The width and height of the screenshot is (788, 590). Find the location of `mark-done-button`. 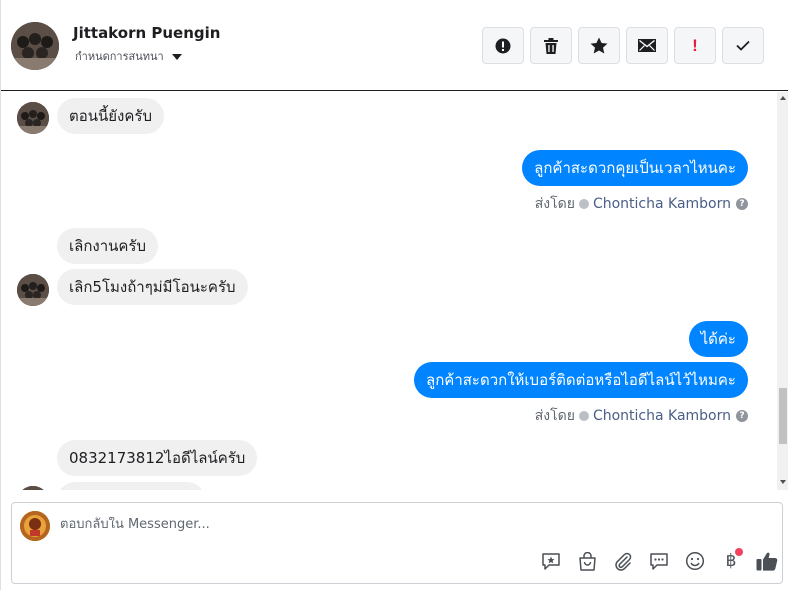

mark-done-button is located at coordinates (743, 45).